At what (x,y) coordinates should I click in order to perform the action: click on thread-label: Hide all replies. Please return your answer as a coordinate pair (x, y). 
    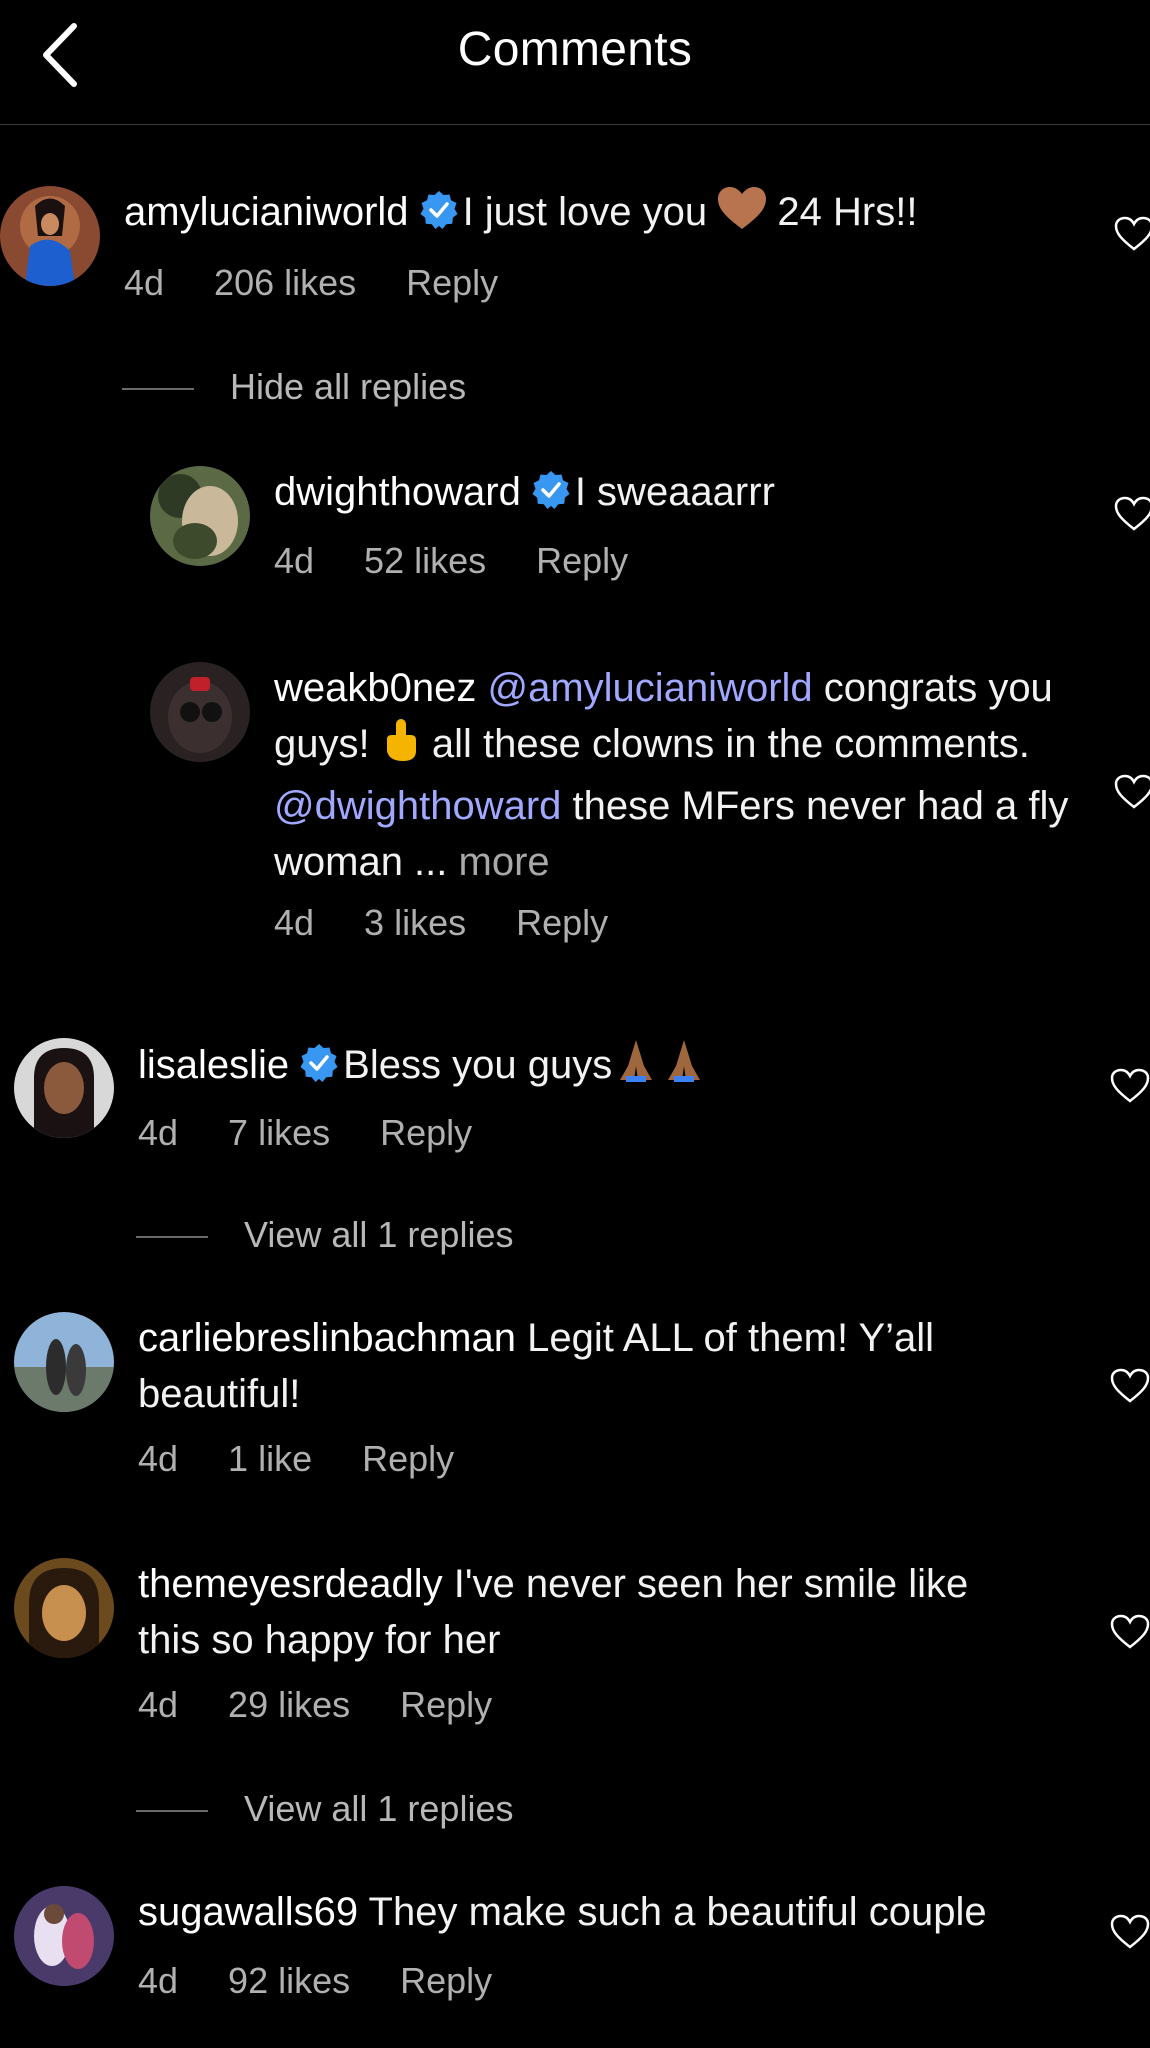
    Looking at the image, I should click on (348, 386).